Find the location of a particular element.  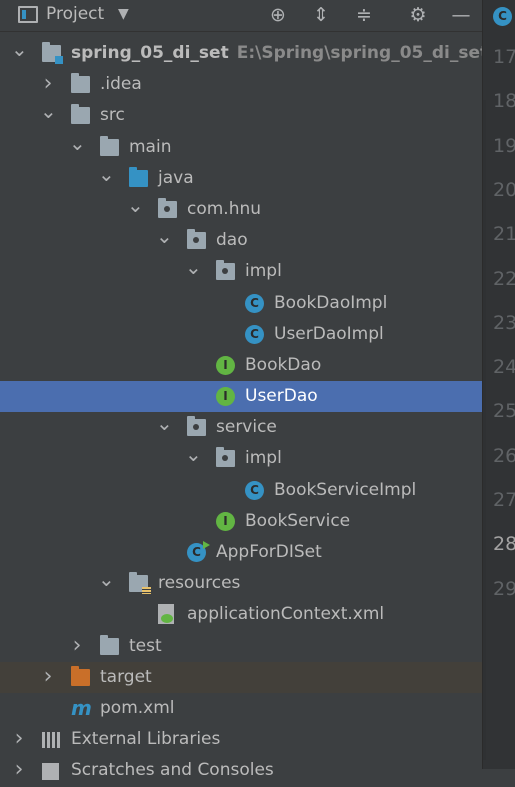

tree-item-label: External Libraries is located at coordinates (145, 739).